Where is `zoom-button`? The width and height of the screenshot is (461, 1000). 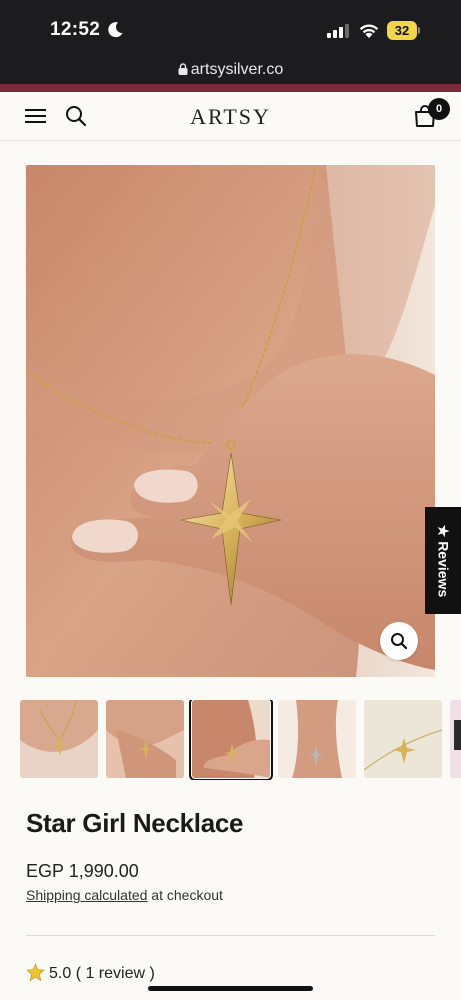
zoom-button is located at coordinates (399, 641).